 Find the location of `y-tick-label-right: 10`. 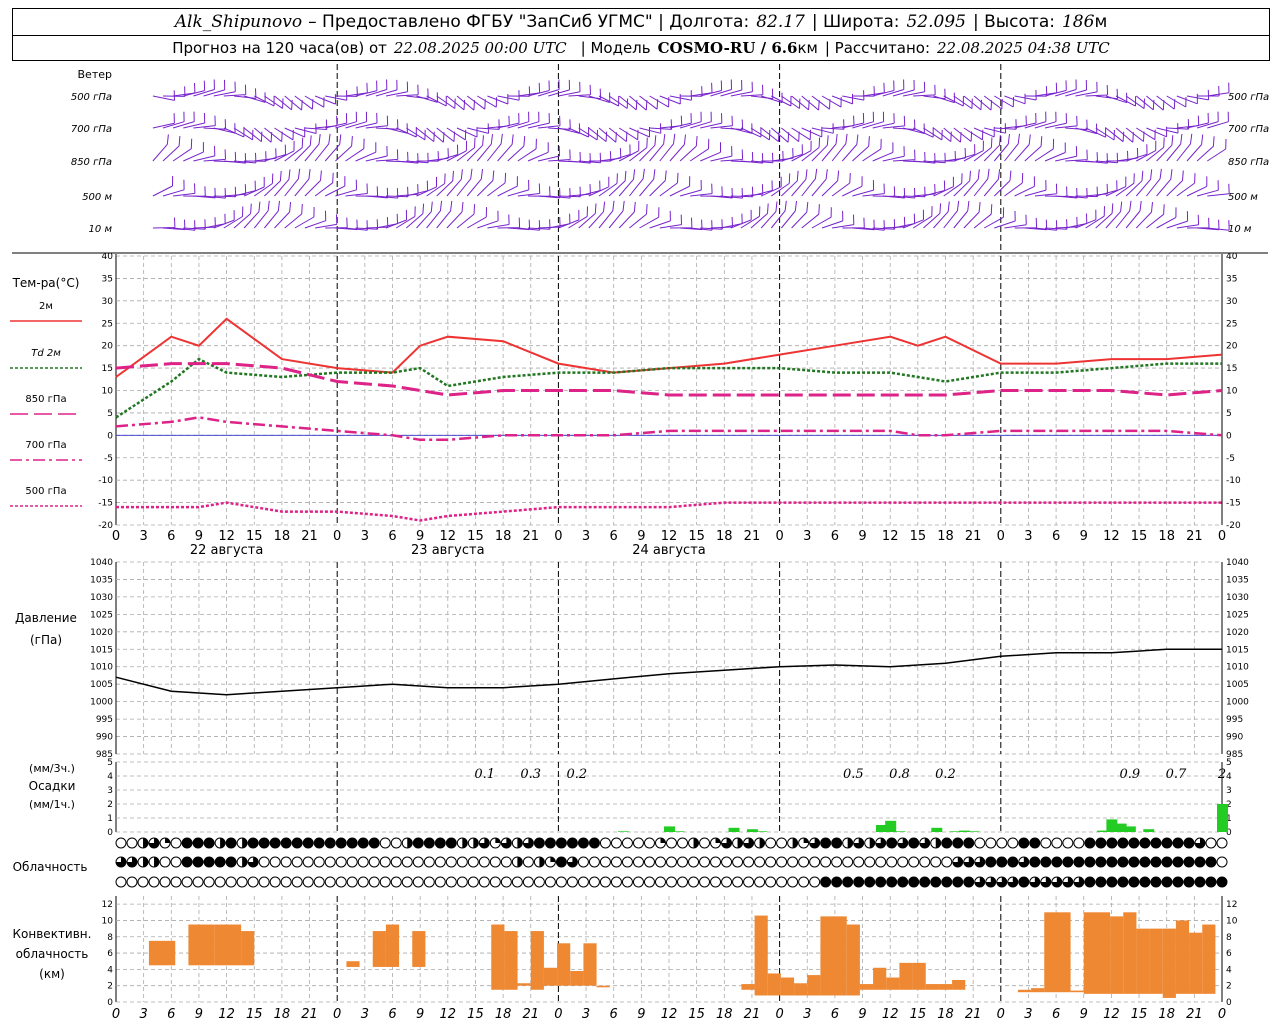

y-tick-label-right: 10 is located at coordinates (1232, 921).